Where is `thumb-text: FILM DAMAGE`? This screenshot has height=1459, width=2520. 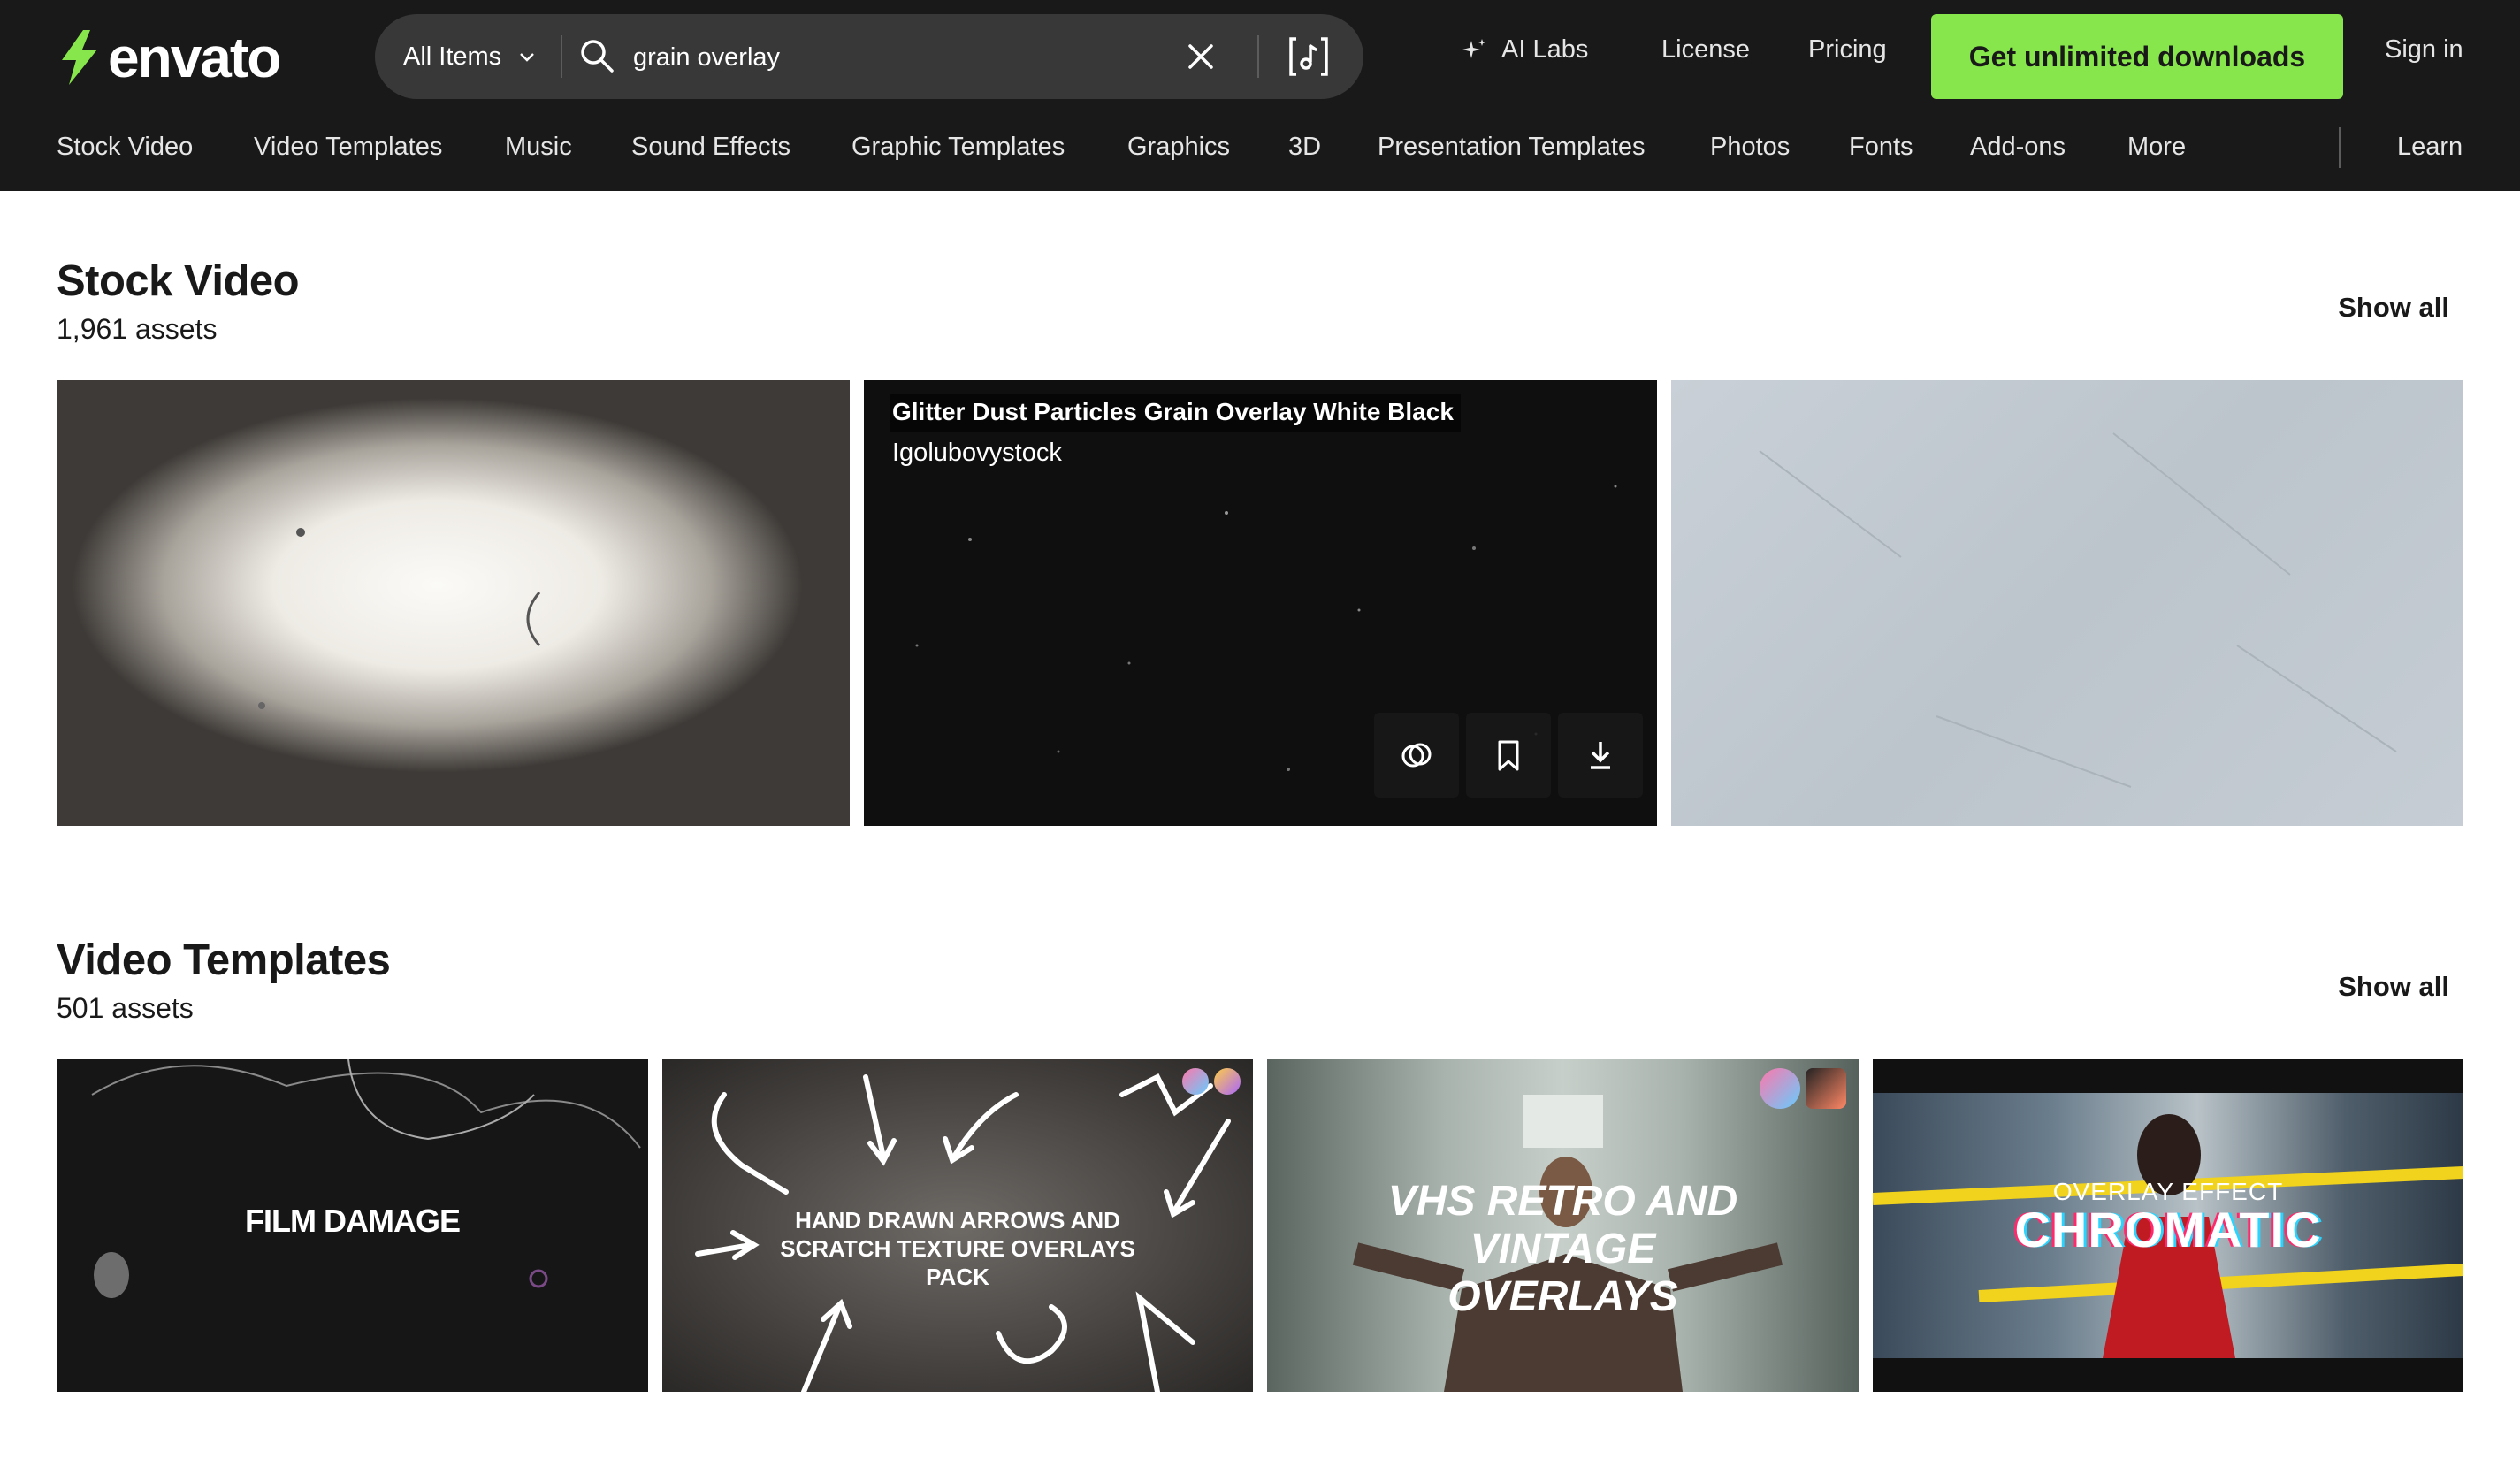
thumb-text: FILM DAMAGE is located at coordinates (352, 1221).